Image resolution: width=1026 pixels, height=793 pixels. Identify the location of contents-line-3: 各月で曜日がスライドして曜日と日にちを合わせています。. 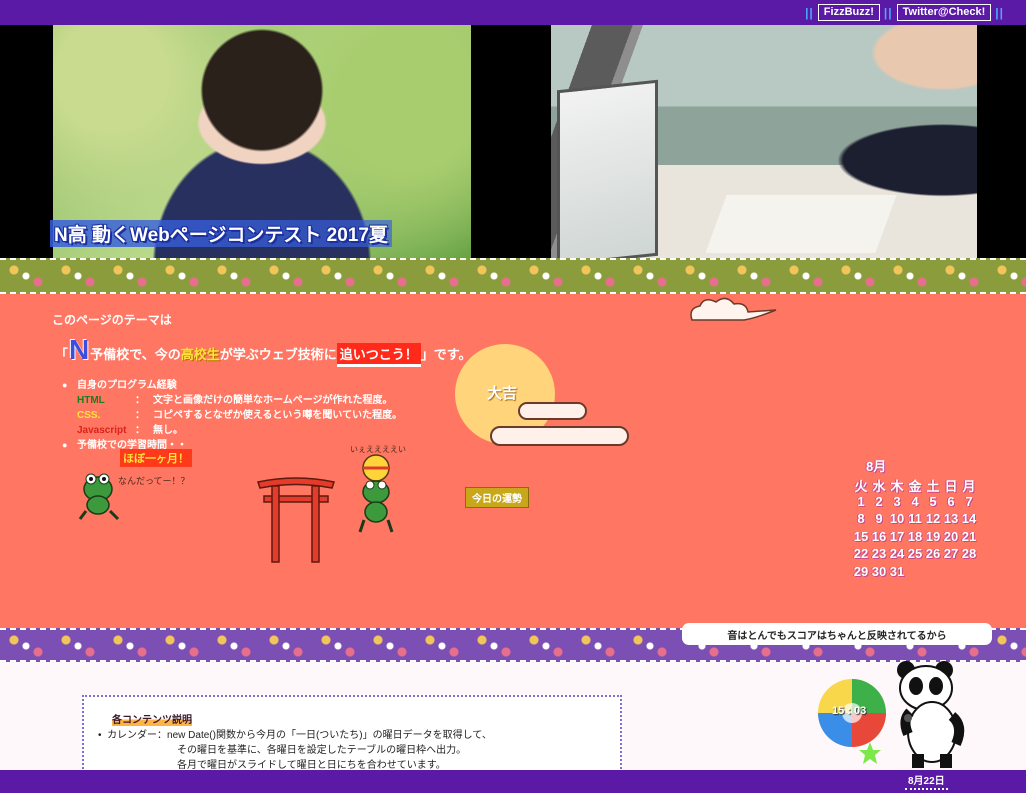
(311, 765).